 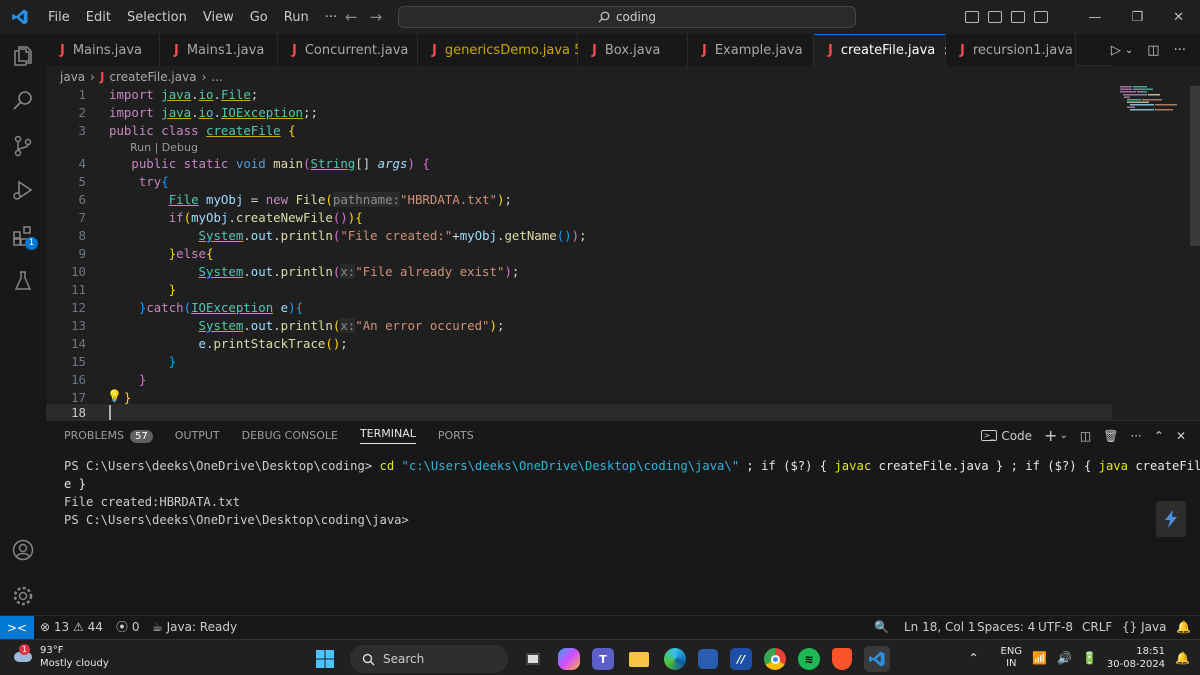 What do you see at coordinates (72, 77) in the screenshot?
I see `breadcrumb-folder: java` at bounding box center [72, 77].